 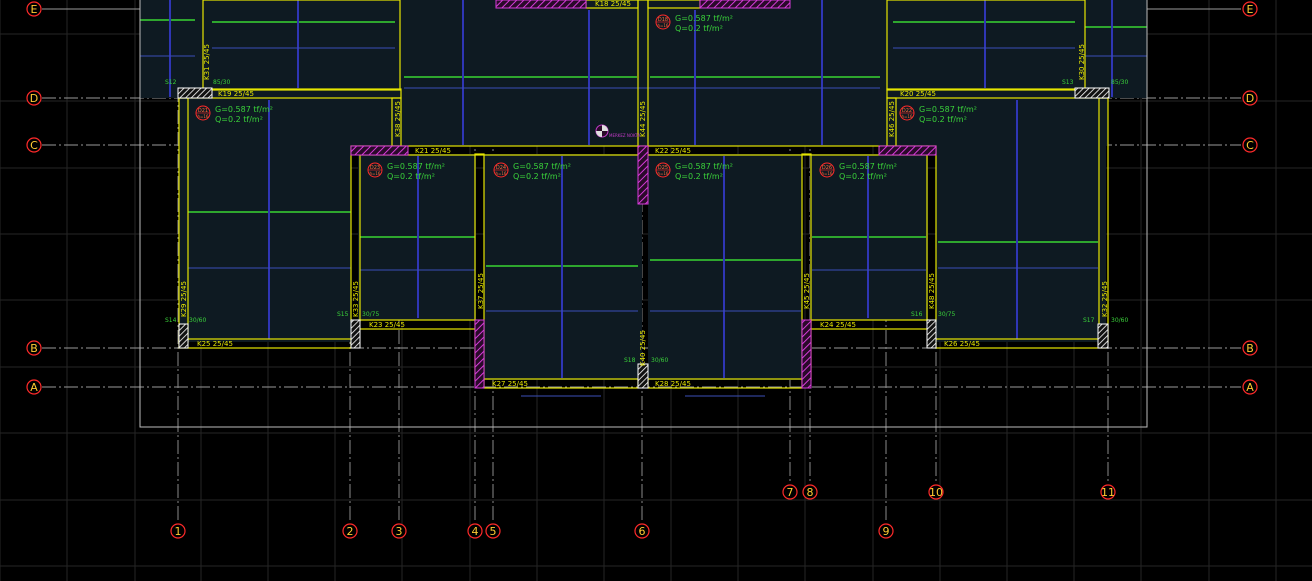 I want to click on beam-label: K29 25/45, so click(x=184, y=299).